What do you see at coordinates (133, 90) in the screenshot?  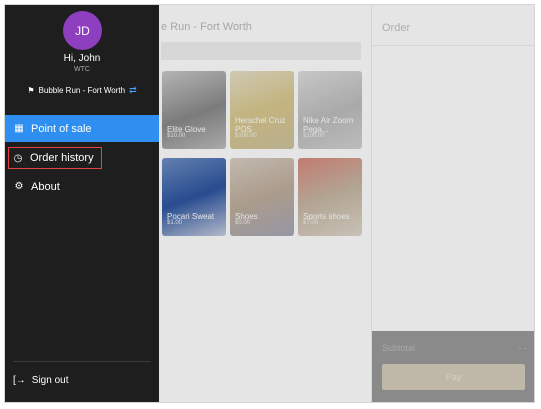 I see `switch-location-icon: ⇄` at bounding box center [133, 90].